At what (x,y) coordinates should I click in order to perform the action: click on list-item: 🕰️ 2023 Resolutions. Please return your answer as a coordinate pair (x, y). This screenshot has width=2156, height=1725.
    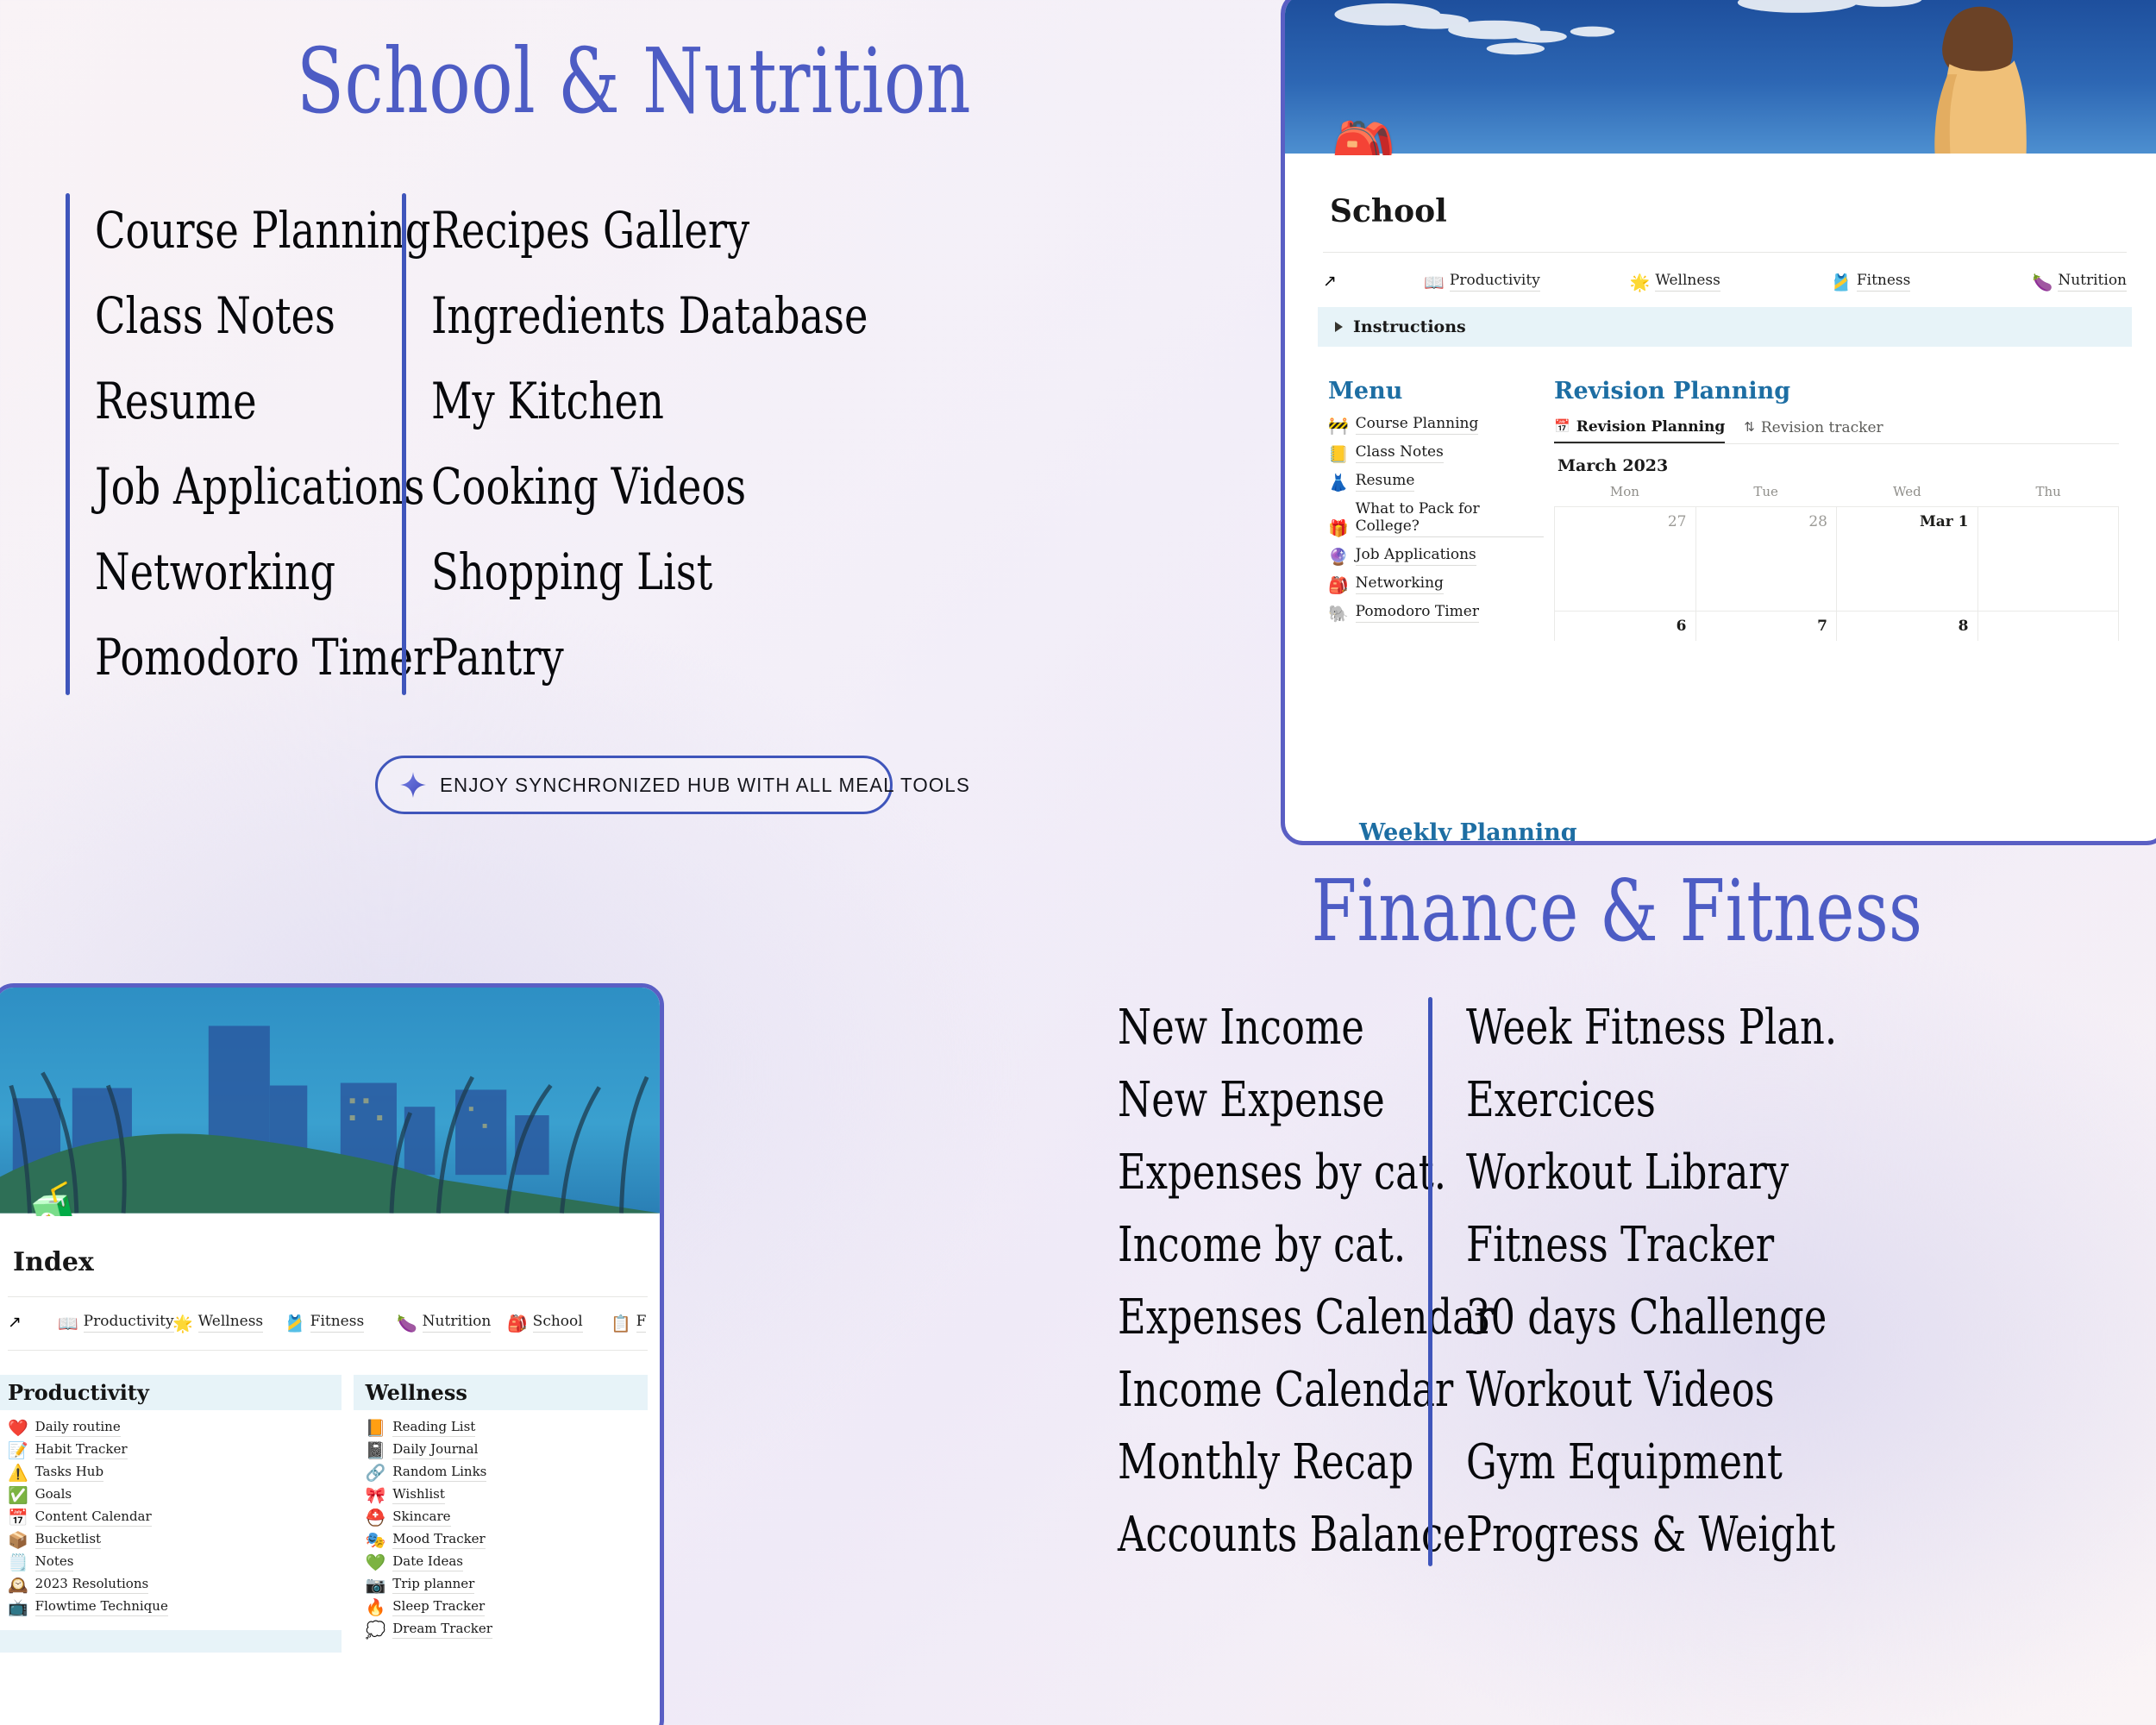
    Looking at the image, I should click on (181, 1585).